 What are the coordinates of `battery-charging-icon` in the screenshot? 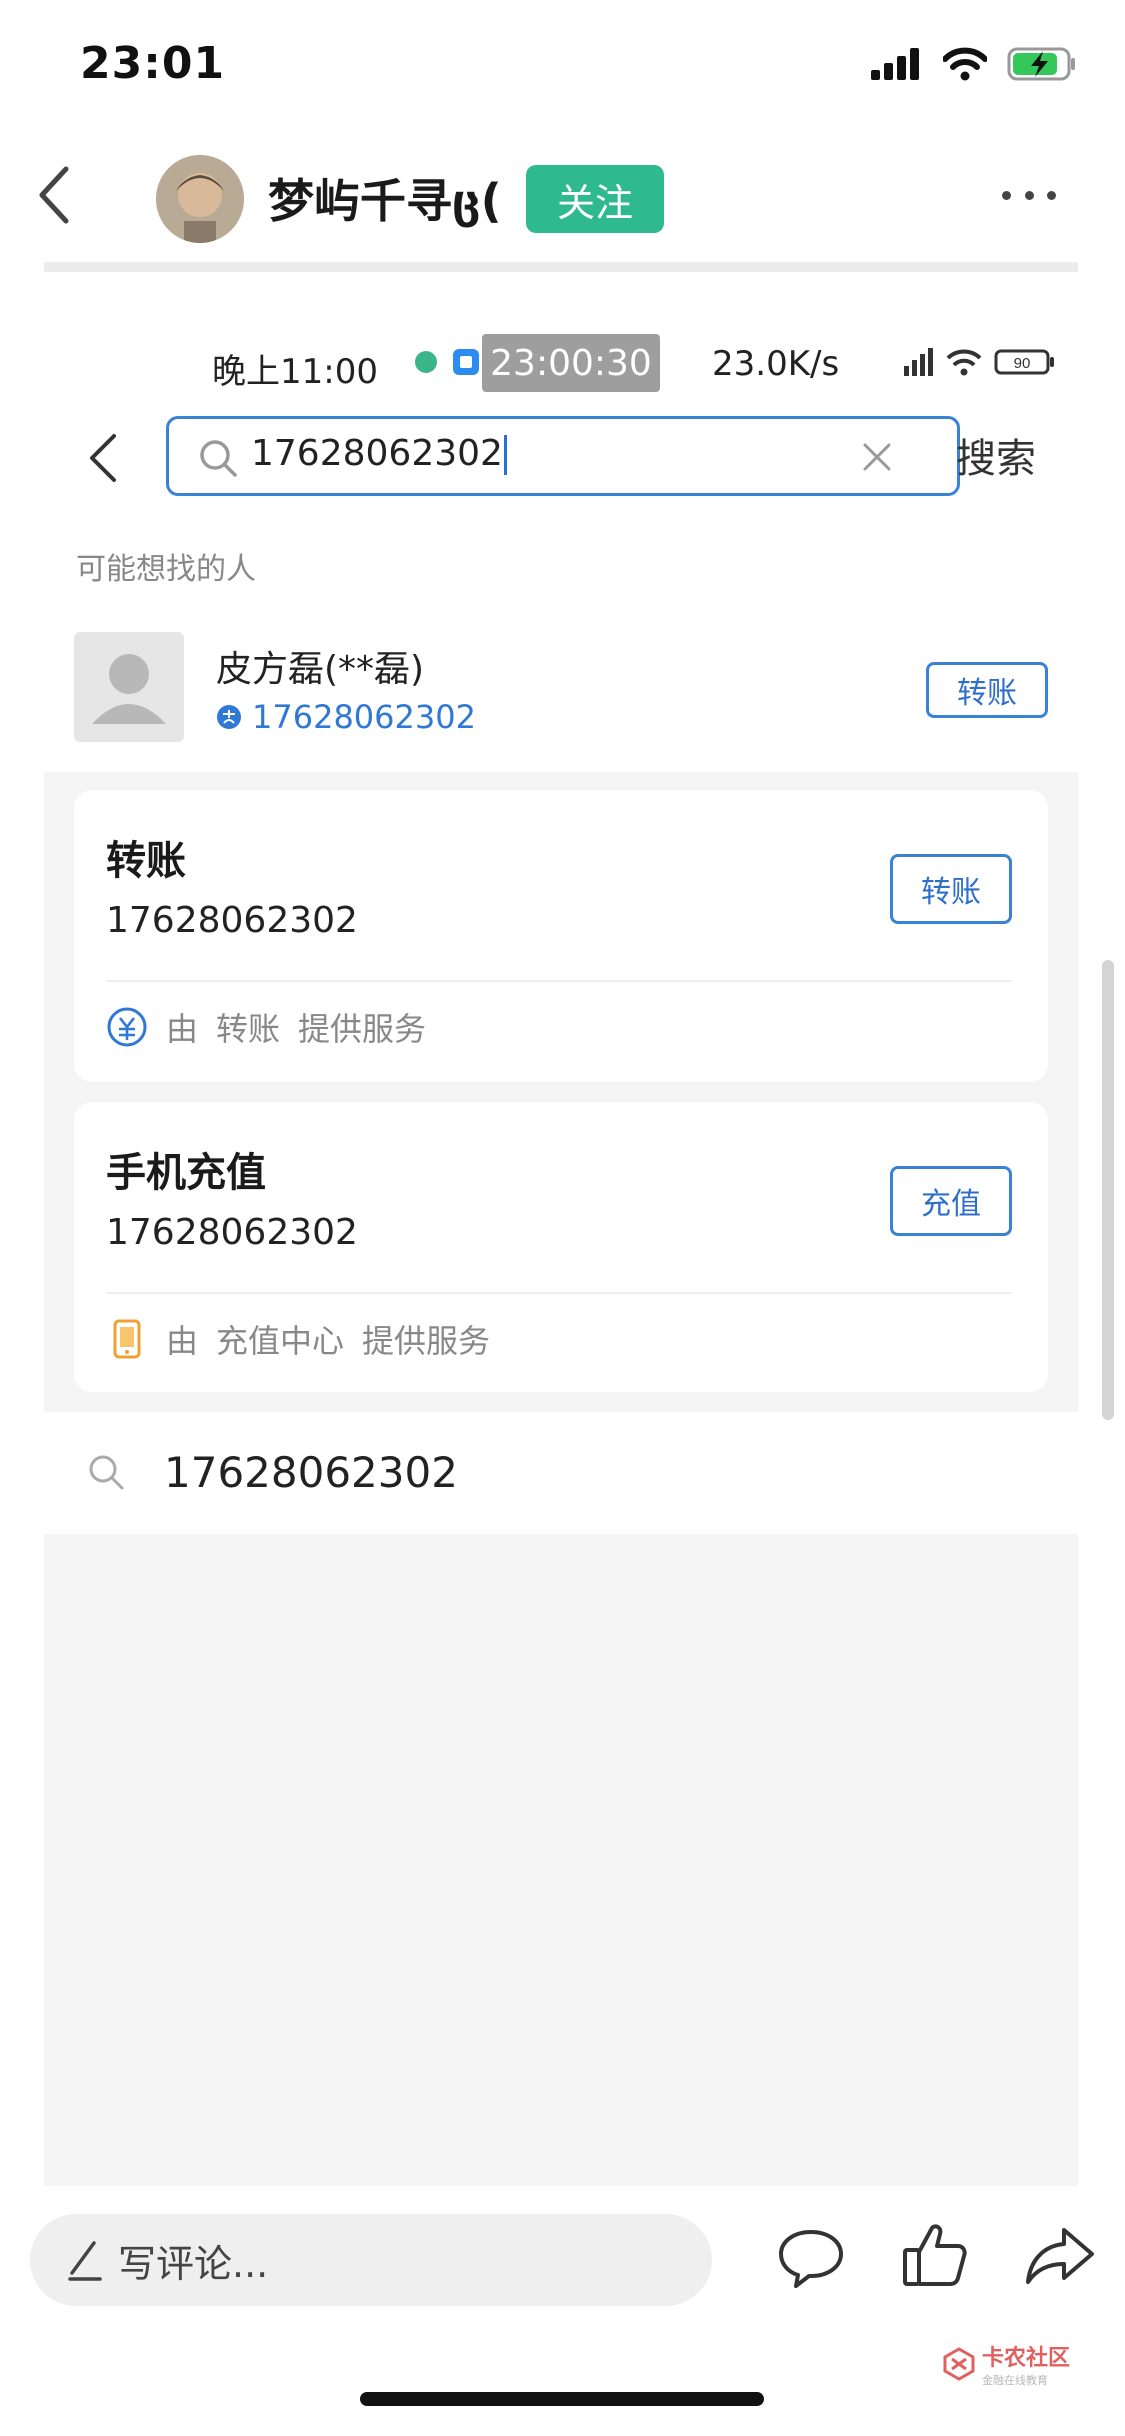 It's located at (1041, 64).